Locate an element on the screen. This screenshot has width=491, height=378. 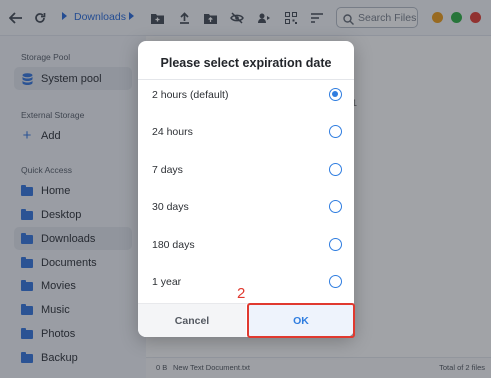
annotation-step-number: 2 is located at coordinates (241, 293).